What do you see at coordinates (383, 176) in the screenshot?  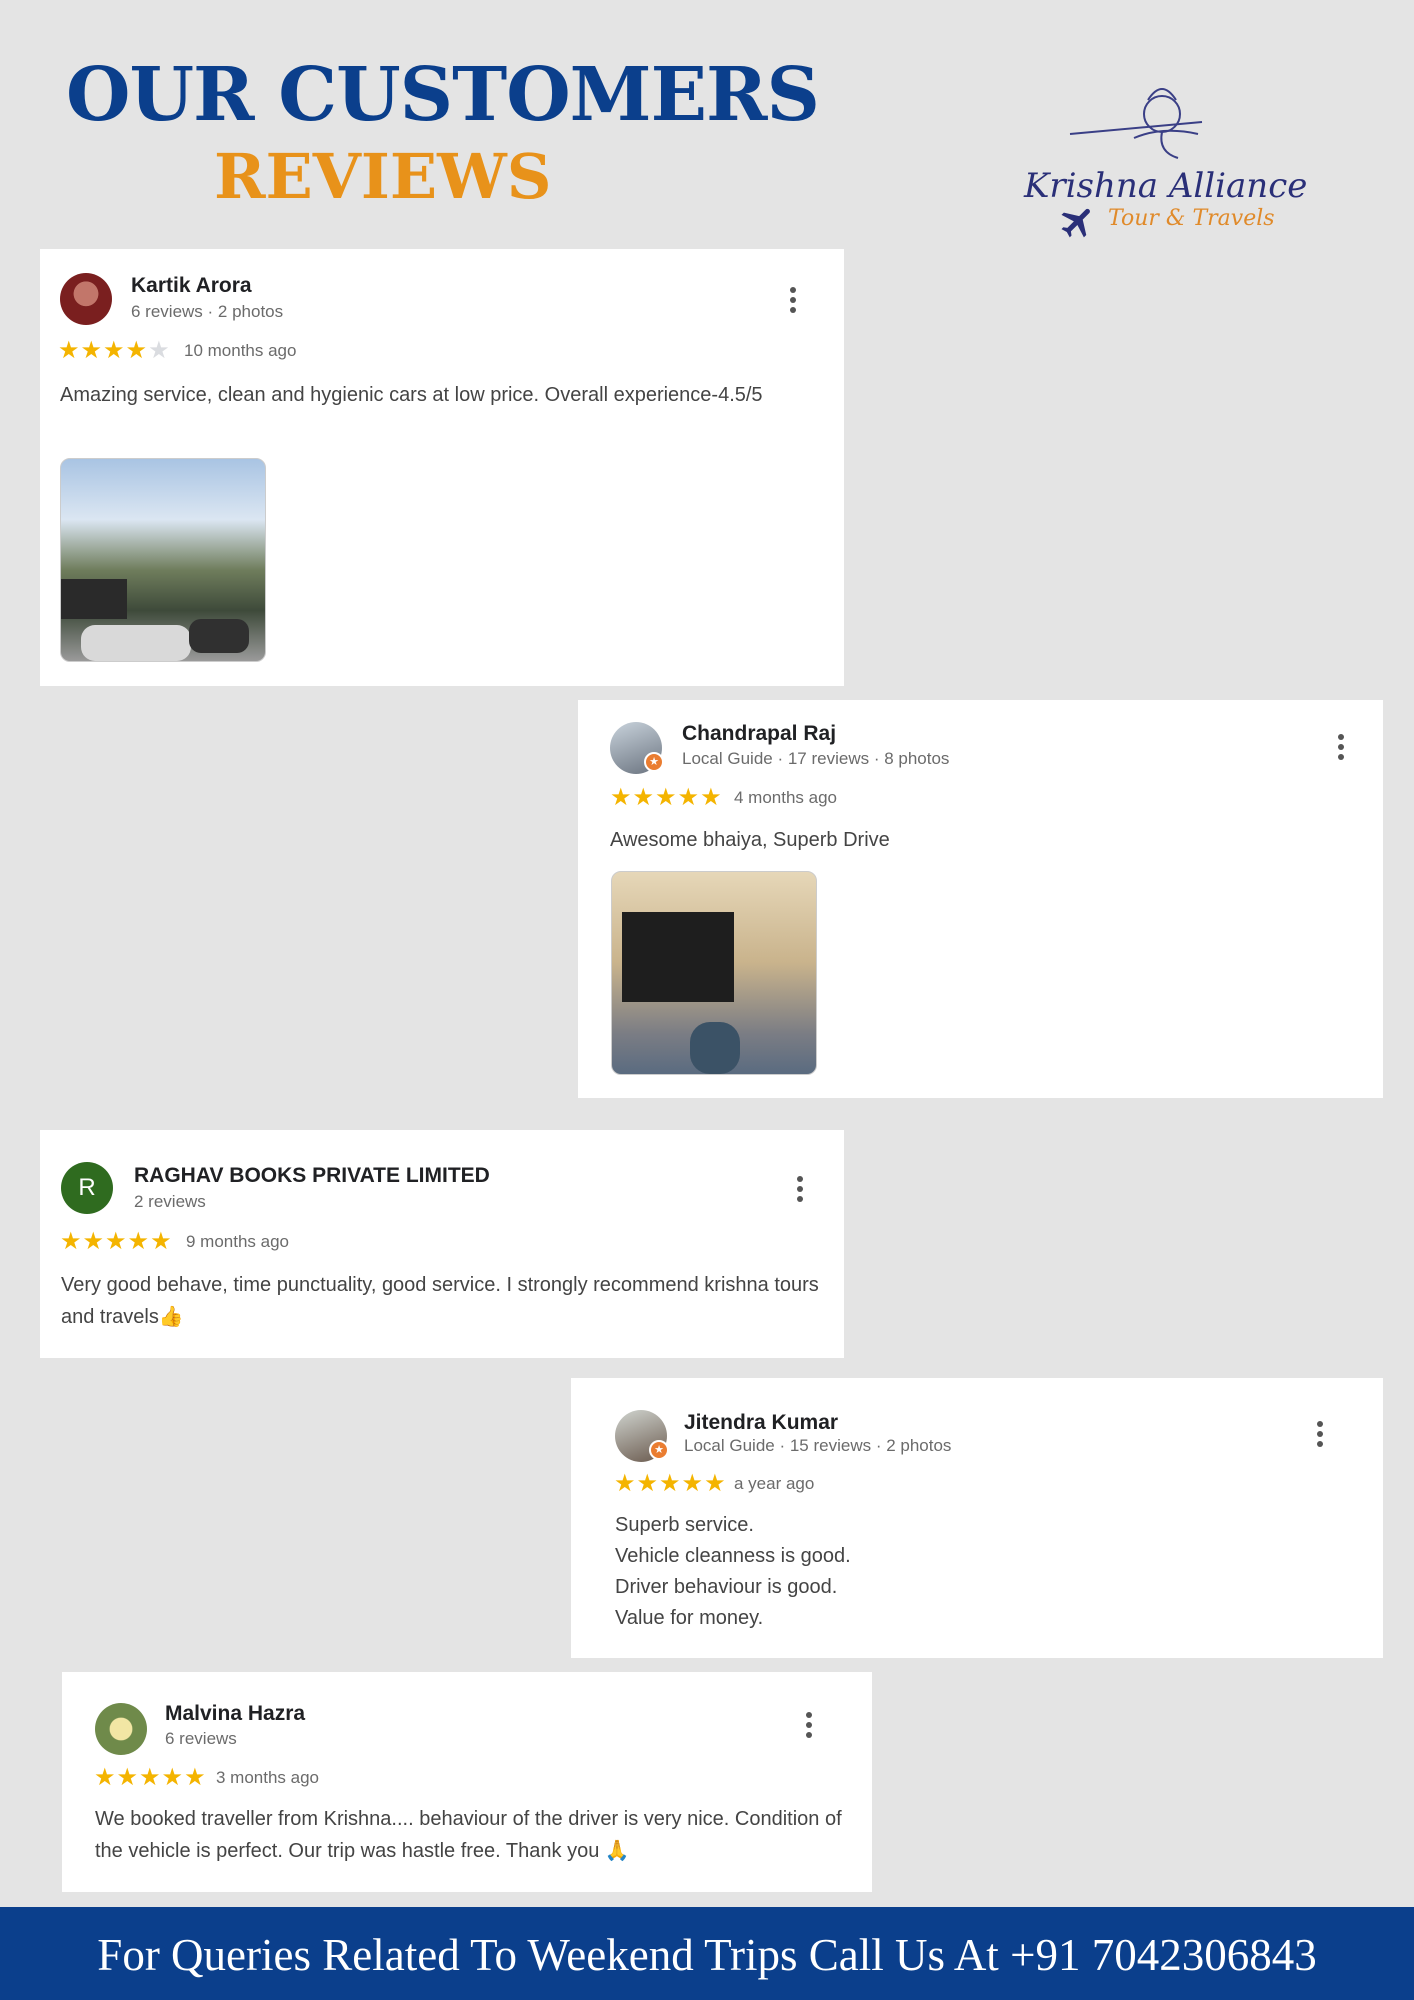 I see `page-subtitle: REVIEWS` at bounding box center [383, 176].